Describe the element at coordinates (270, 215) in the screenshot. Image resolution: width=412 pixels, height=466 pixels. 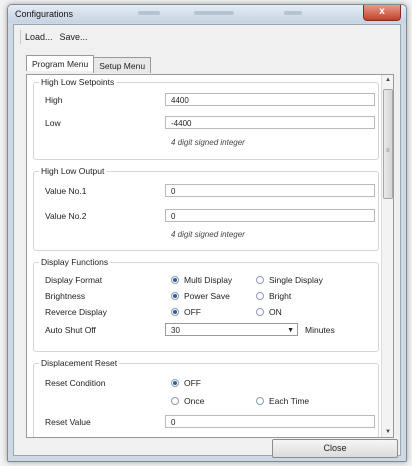
I see `value-no2-input: 0` at that location.